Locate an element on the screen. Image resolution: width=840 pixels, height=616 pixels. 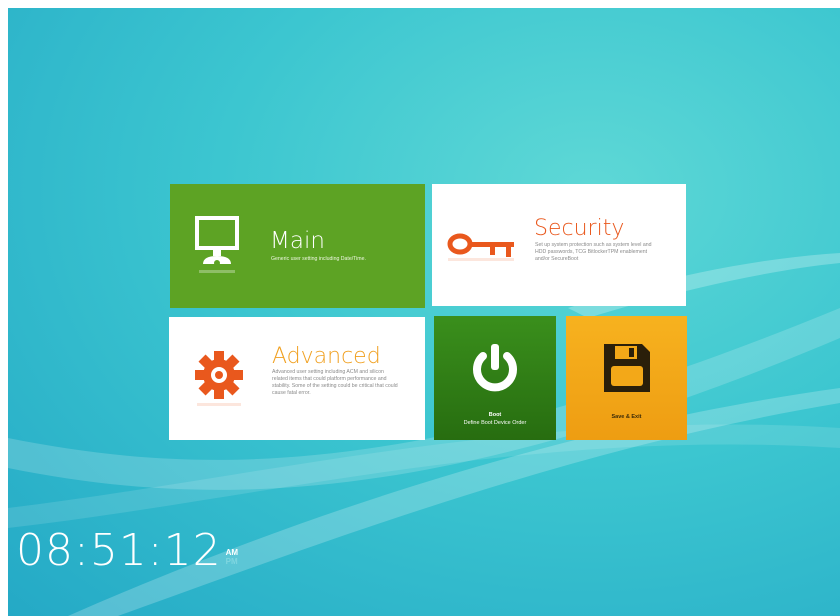
clock-pm: PM is located at coordinates (231, 561).